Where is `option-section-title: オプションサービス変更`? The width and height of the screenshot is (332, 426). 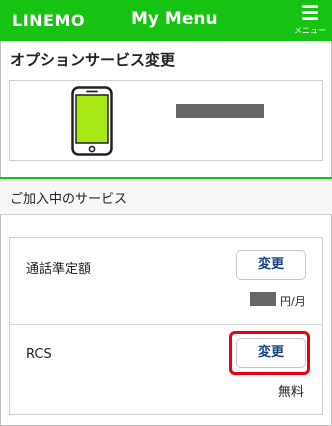 option-section-title: オプションサービス変更 is located at coordinates (93, 60).